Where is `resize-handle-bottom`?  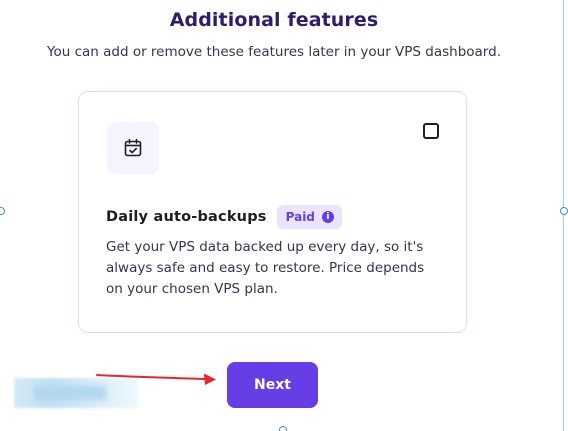 resize-handle-bottom is located at coordinates (283, 428).